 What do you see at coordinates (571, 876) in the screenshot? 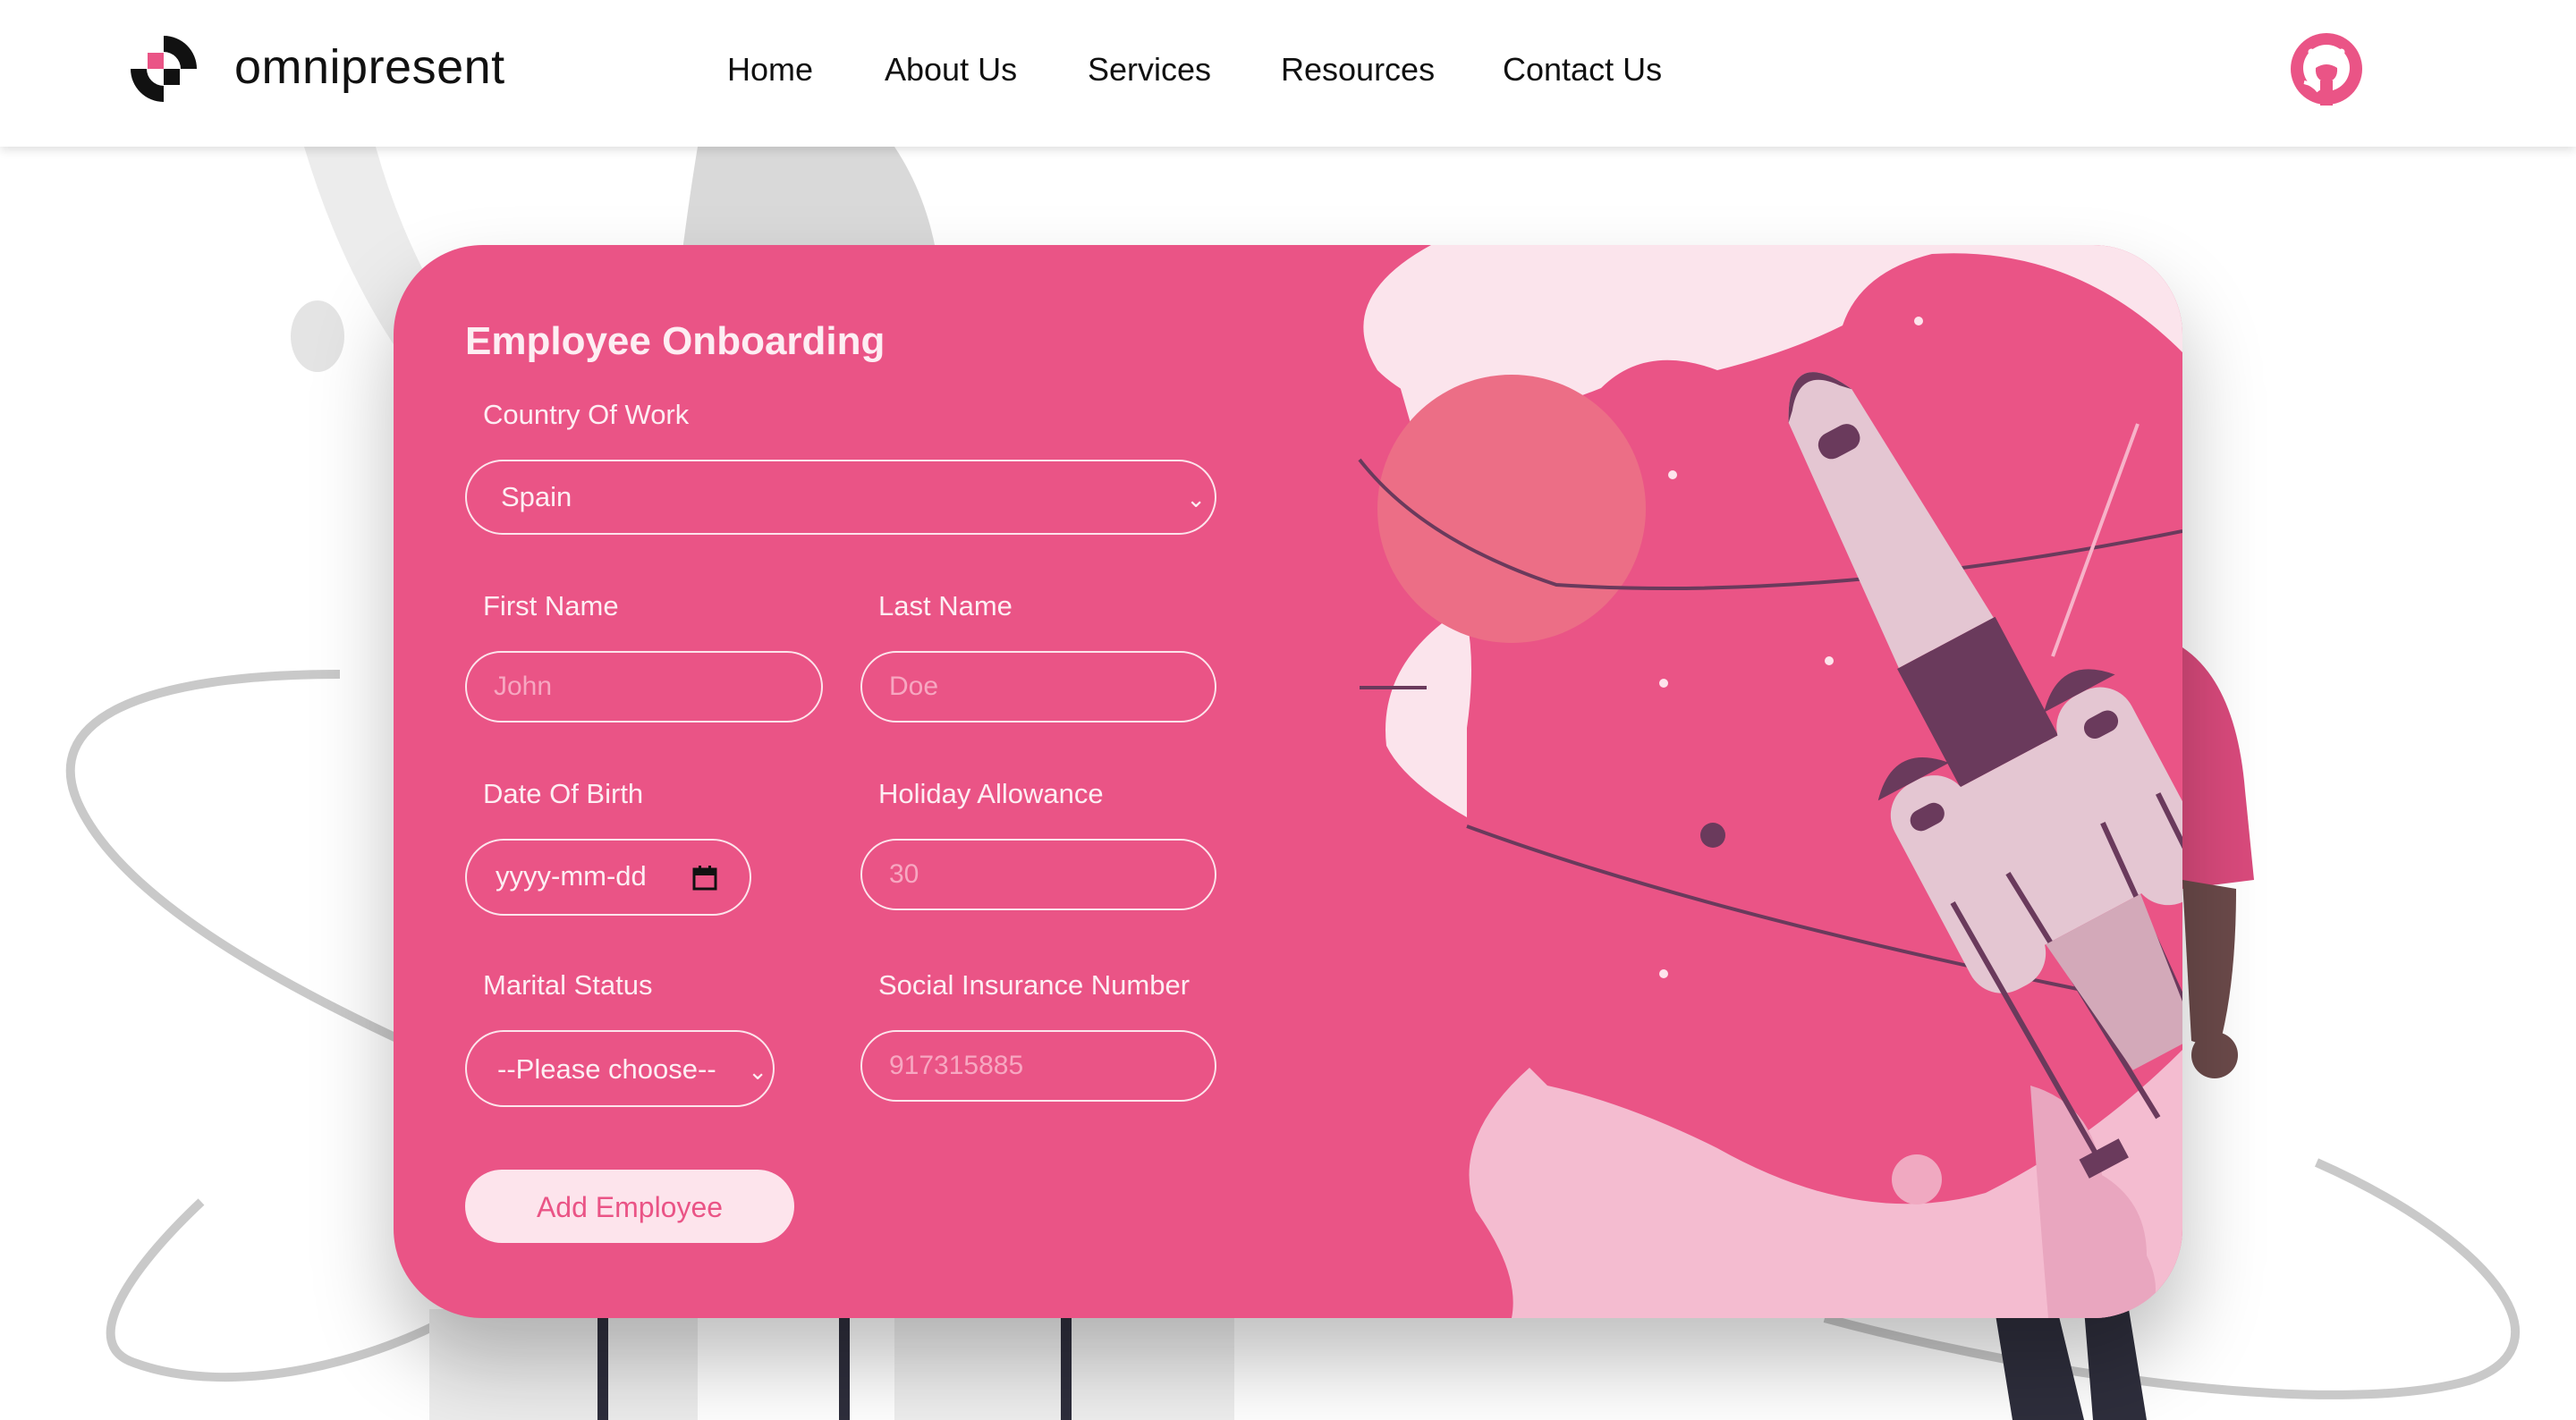
I see `date-of-birth-value: yyyy-mm-dd` at bounding box center [571, 876].